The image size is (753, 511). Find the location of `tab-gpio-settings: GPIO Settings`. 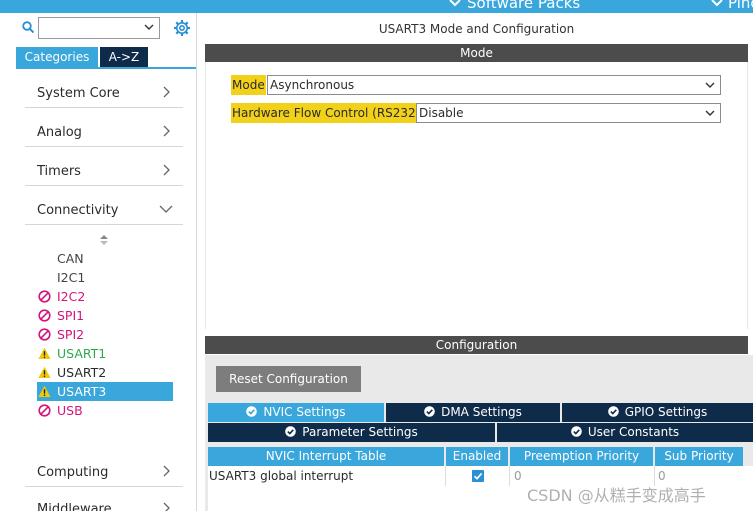

tab-gpio-settings: GPIO Settings is located at coordinates (657, 412).